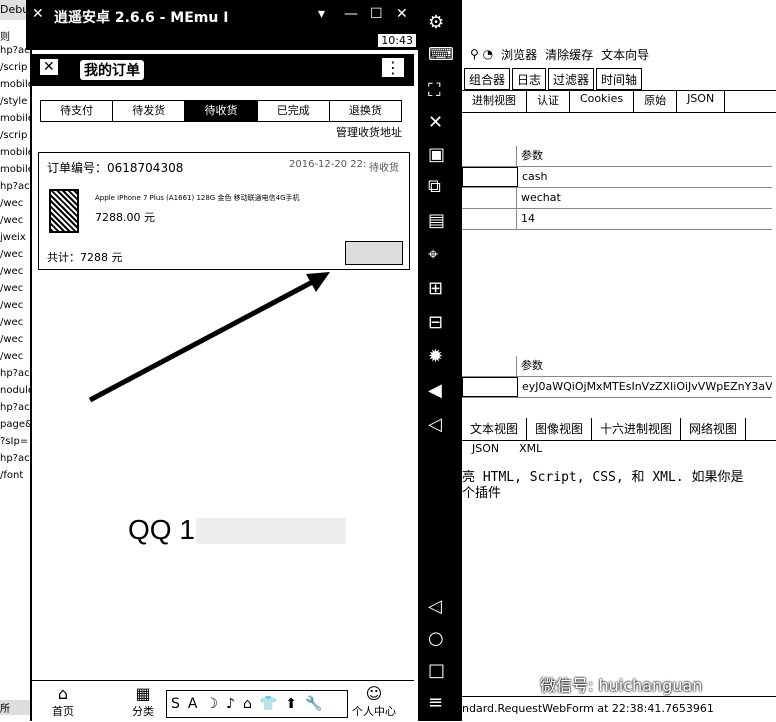 The image size is (776, 722). I want to click on app-header: ✕ 我的订单 ⋮, so click(223, 70).